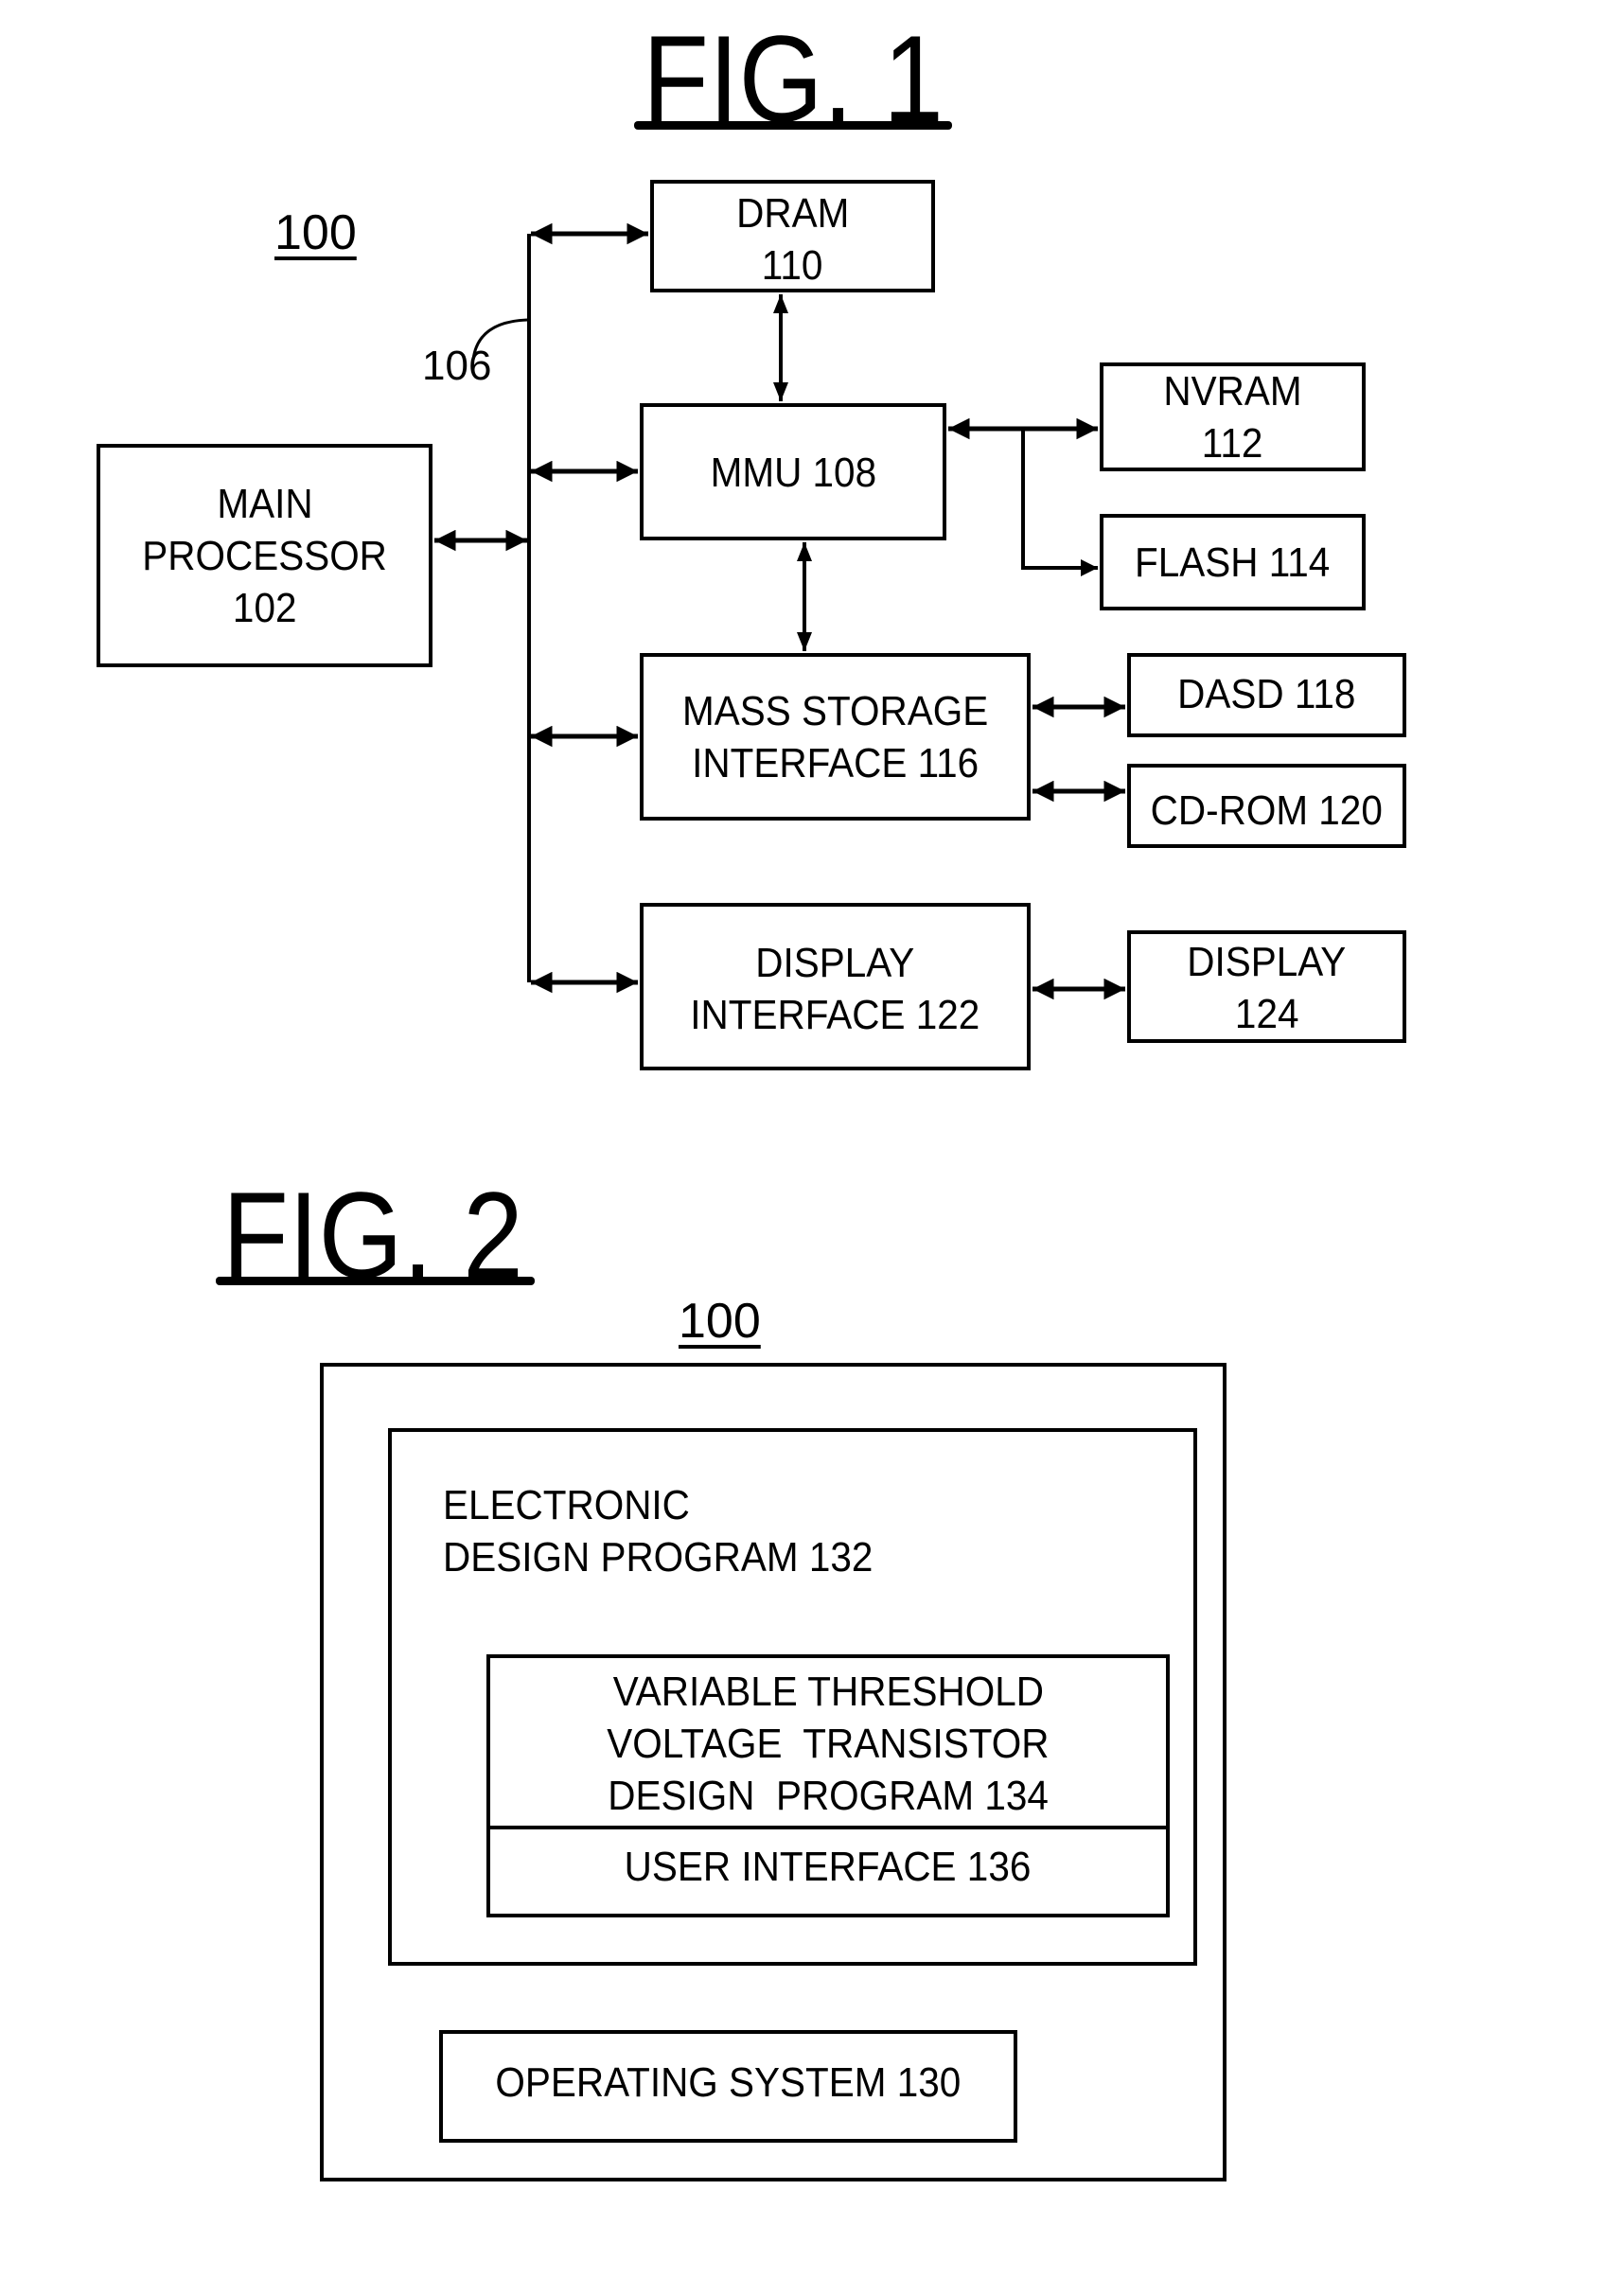 The height and width of the screenshot is (2296, 1606). Describe the element at coordinates (828, 1692) in the screenshot. I see `vtv-line-1: VARIABLE THRESHOLD` at that location.